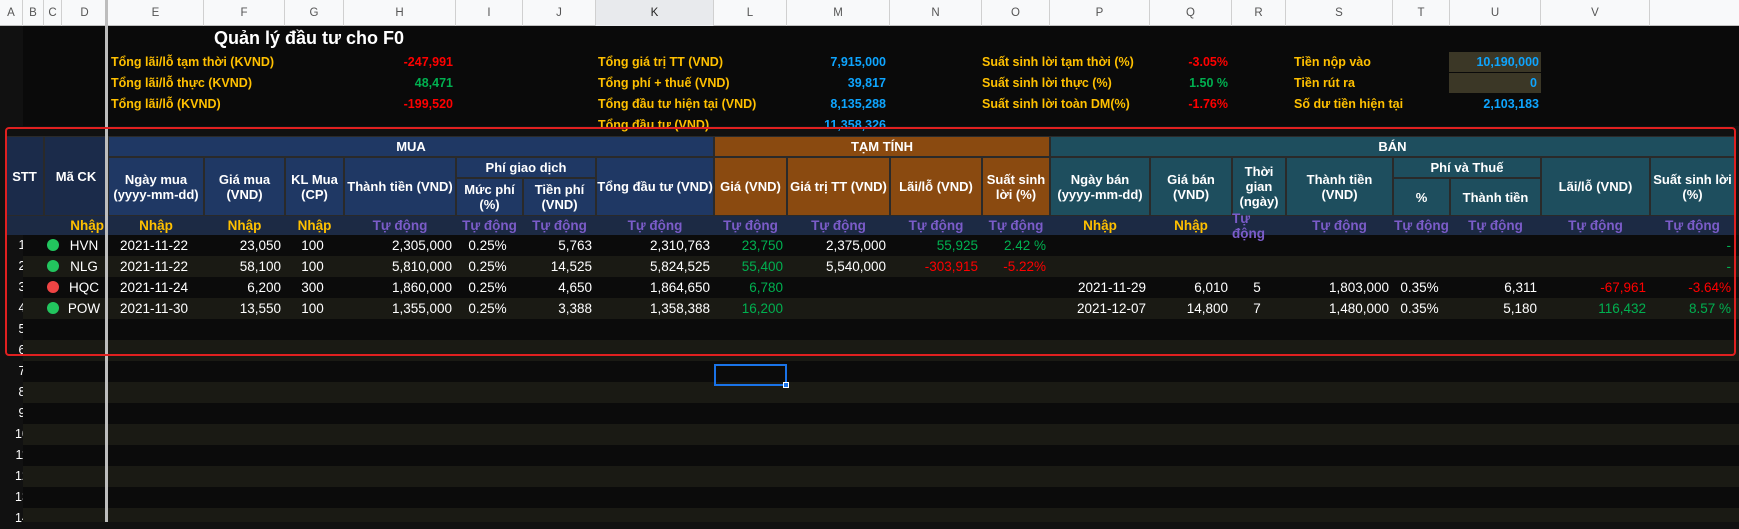 The width and height of the screenshot is (1739, 529). Describe the element at coordinates (750, 375) in the screenshot. I see `selected-cell` at that location.